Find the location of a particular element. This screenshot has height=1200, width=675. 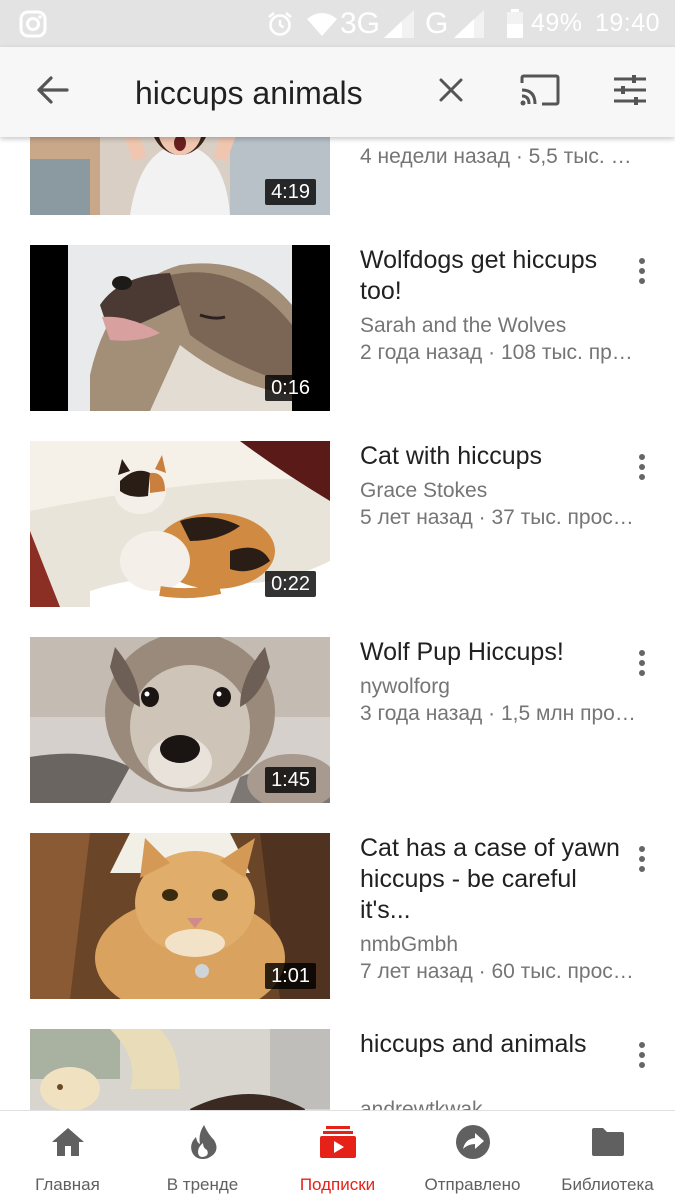

video-title: hiccups and animals is located at coordinates (492, 1044).